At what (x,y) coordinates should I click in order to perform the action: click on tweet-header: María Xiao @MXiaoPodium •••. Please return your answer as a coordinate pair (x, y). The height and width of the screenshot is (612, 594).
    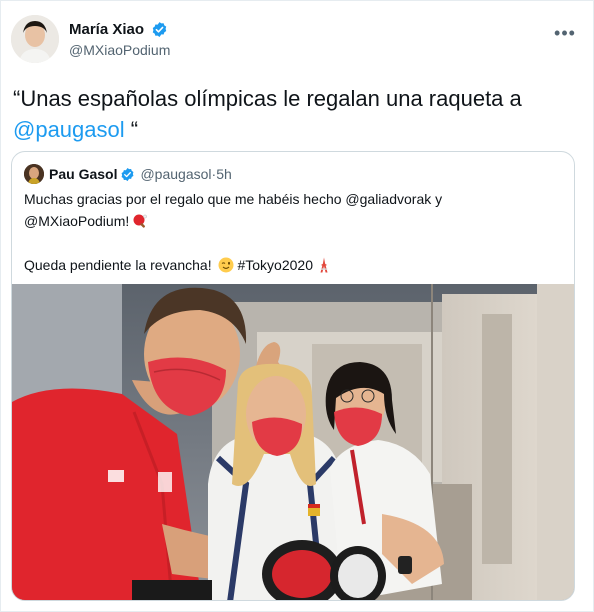
    Looking at the image, I should click on (297, 42).